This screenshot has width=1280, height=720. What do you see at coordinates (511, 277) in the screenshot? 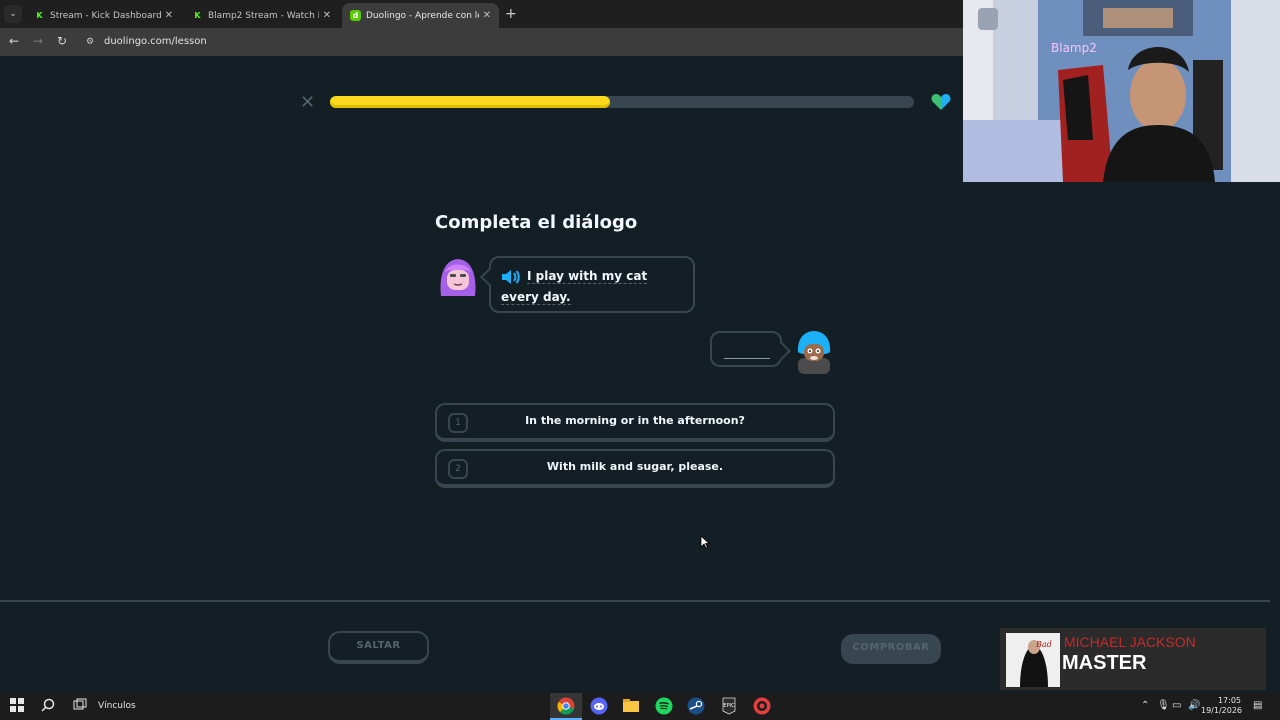
I see `speaker-icon` at bounding box center [511, 277].